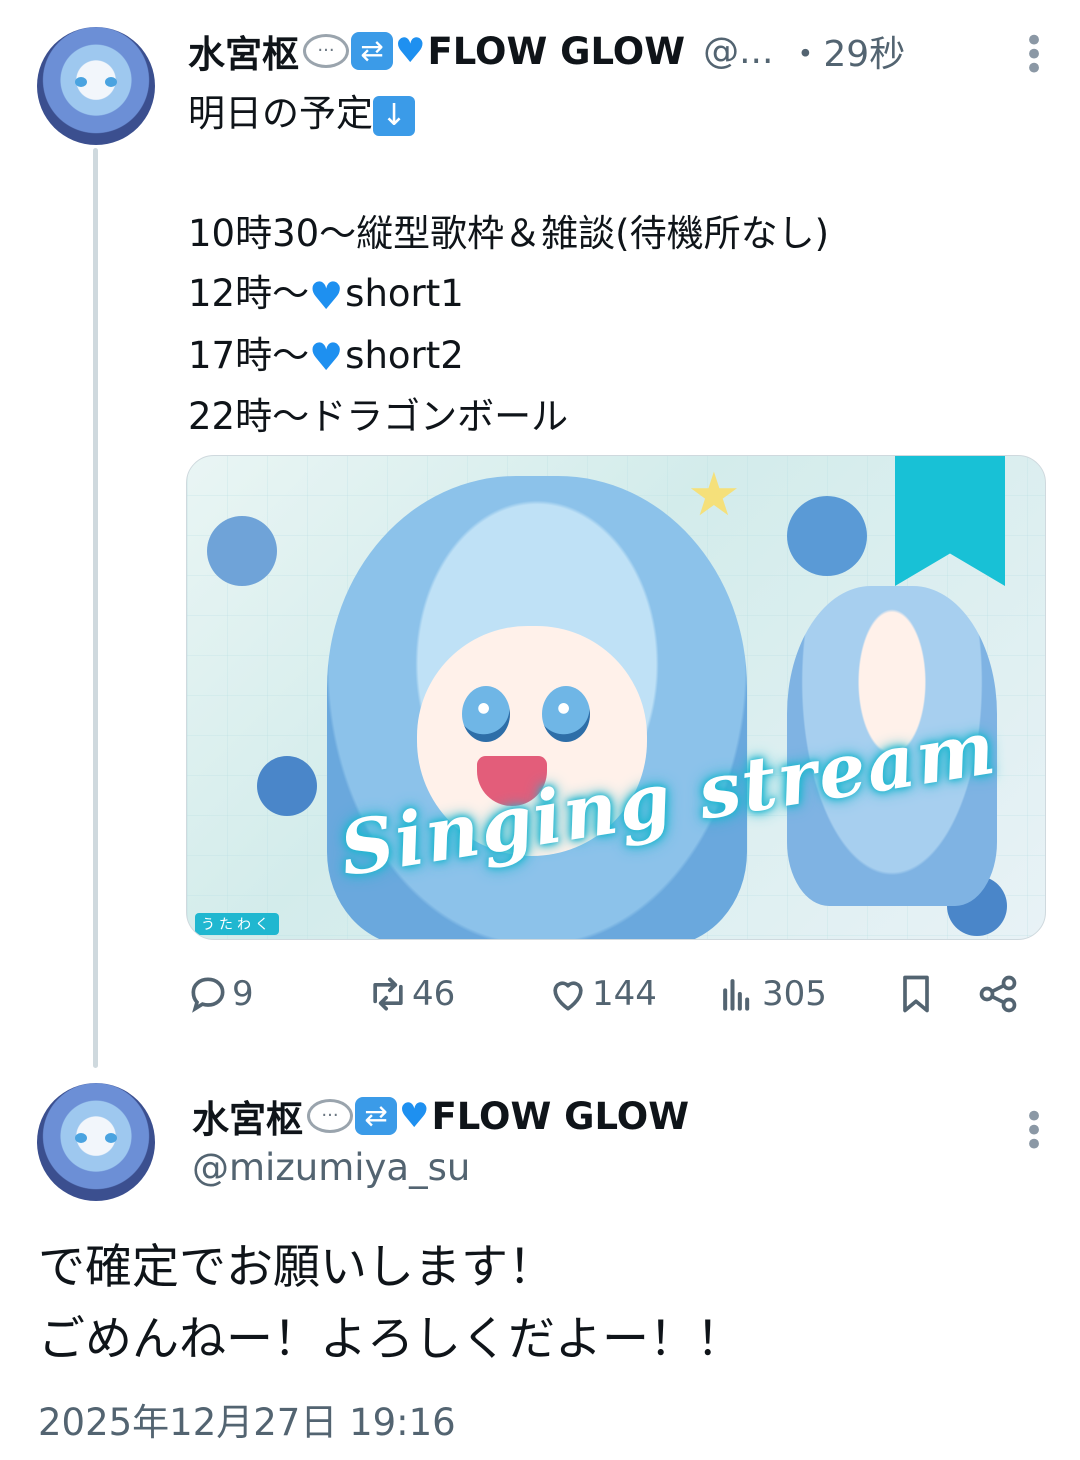 The image size is (1080, 1460). I want to click on reply-button: 9, so click(220, 994).